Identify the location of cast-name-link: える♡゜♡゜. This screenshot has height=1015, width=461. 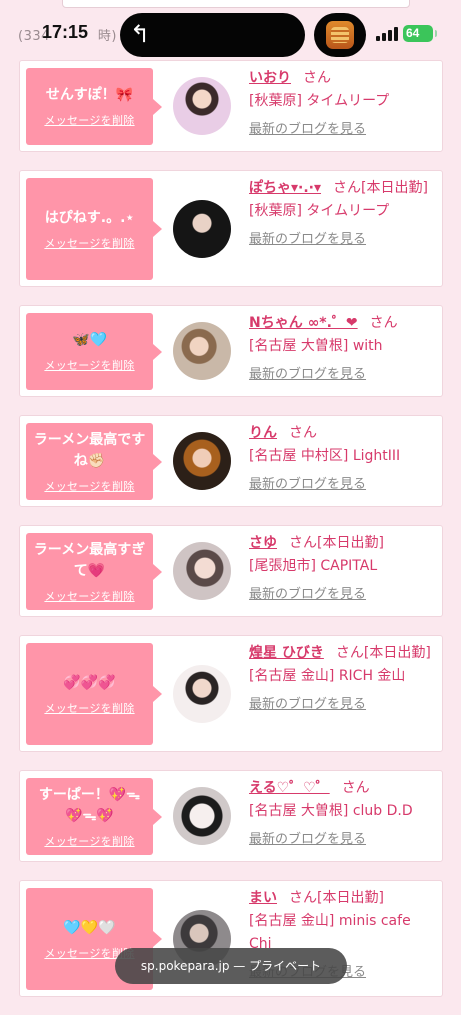
(289, 788).